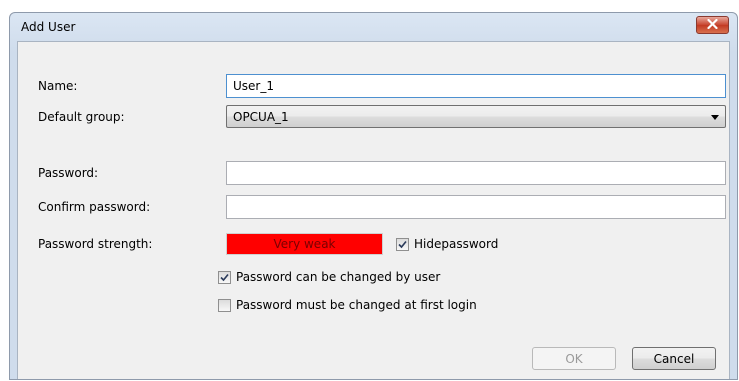 This screenshot has height=381, width=739. I want to click on dialog-title: Add User, so click(48, 27).